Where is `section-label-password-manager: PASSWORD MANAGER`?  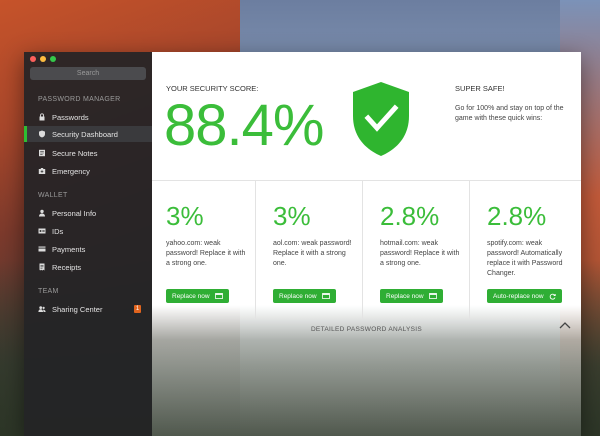
section-label-password-manager: PASSWORD MANAGER is located at coordinates (79, 99).